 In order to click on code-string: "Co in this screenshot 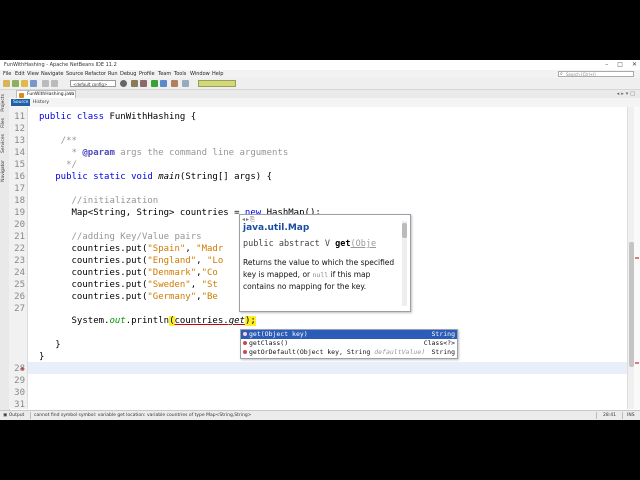, I will do `click(209, 273)`.